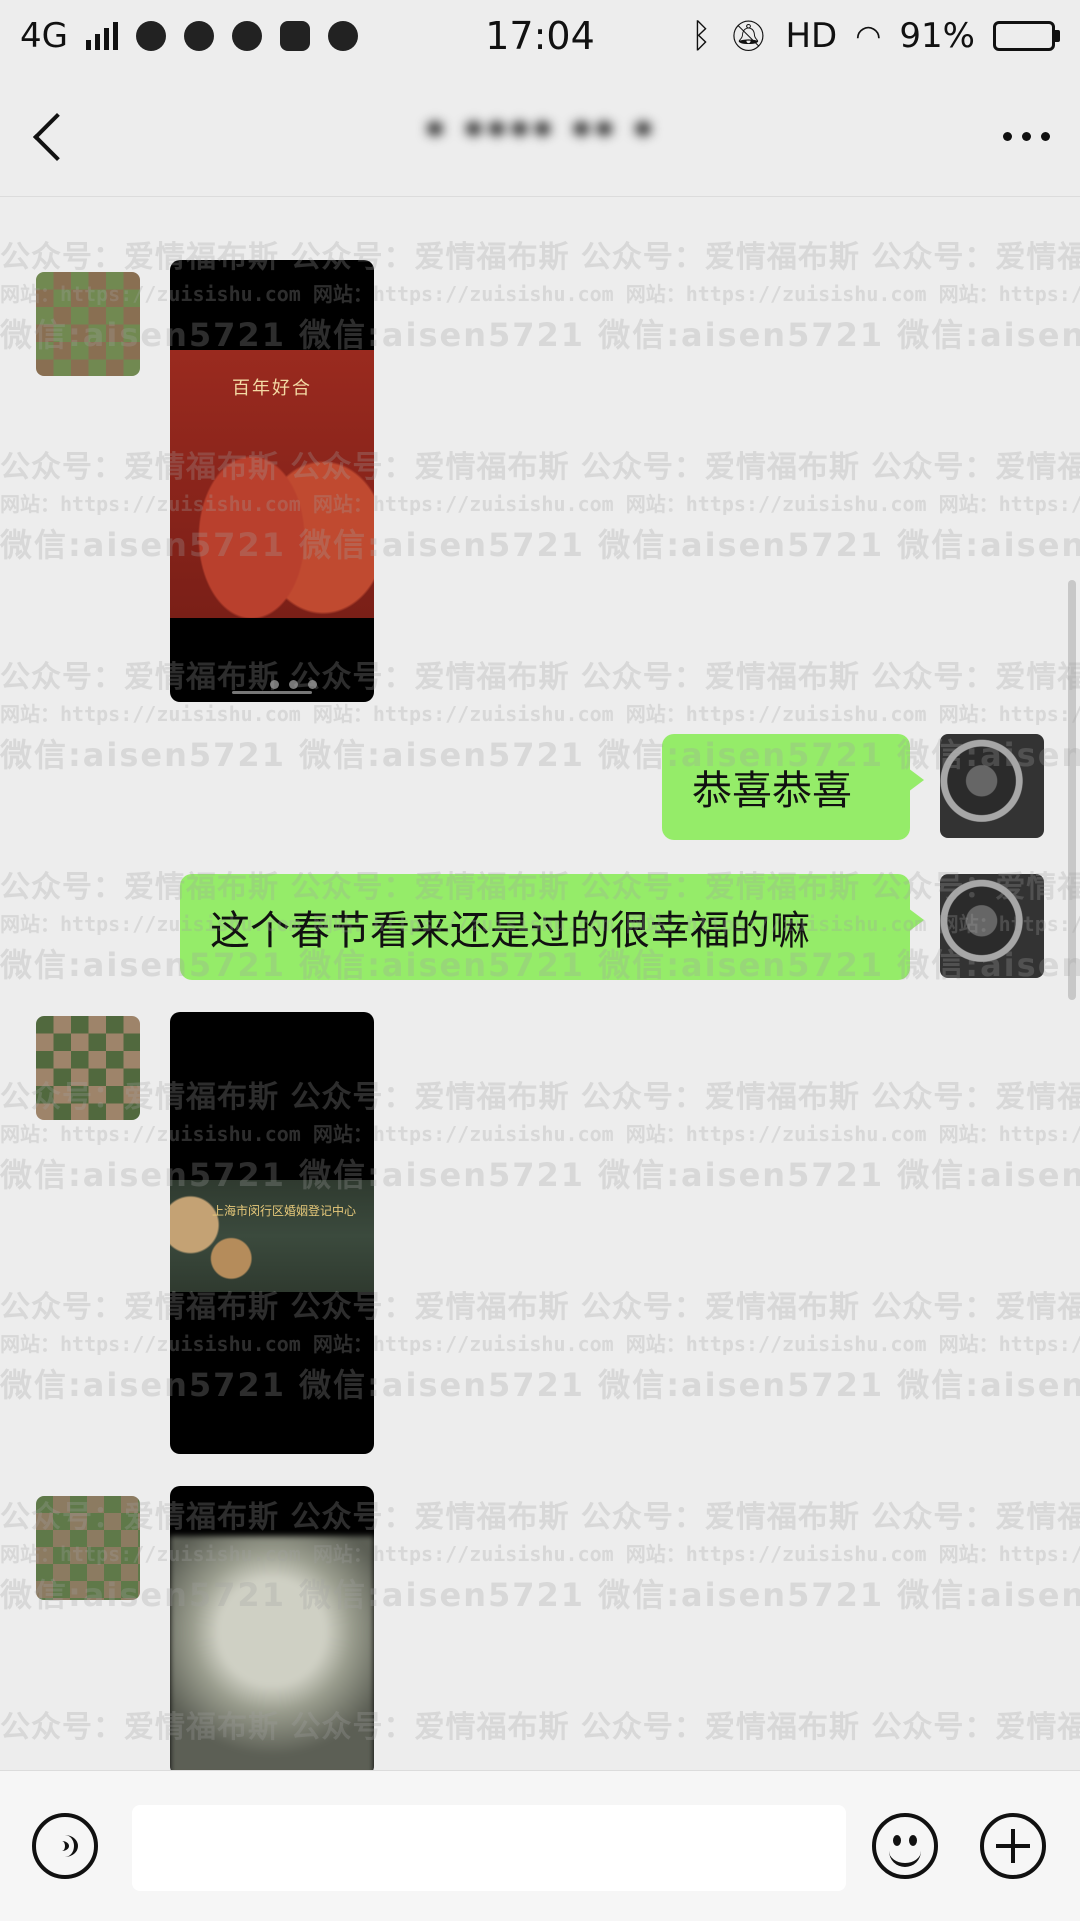 The width and height of the screenshot is (1080, 1921). What do you see at coordinates (50, 136) in the screenshot?
I see `back-icon` at bounding box center [50, 136].